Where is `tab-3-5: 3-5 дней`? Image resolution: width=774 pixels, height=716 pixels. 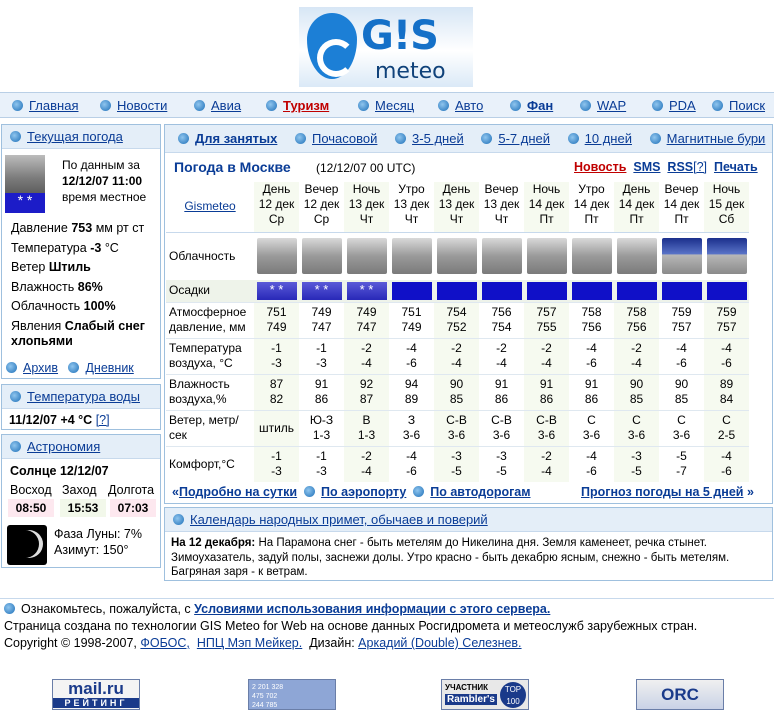
tab-3-5: 3-5 дней is located at coordinates (429, 138).